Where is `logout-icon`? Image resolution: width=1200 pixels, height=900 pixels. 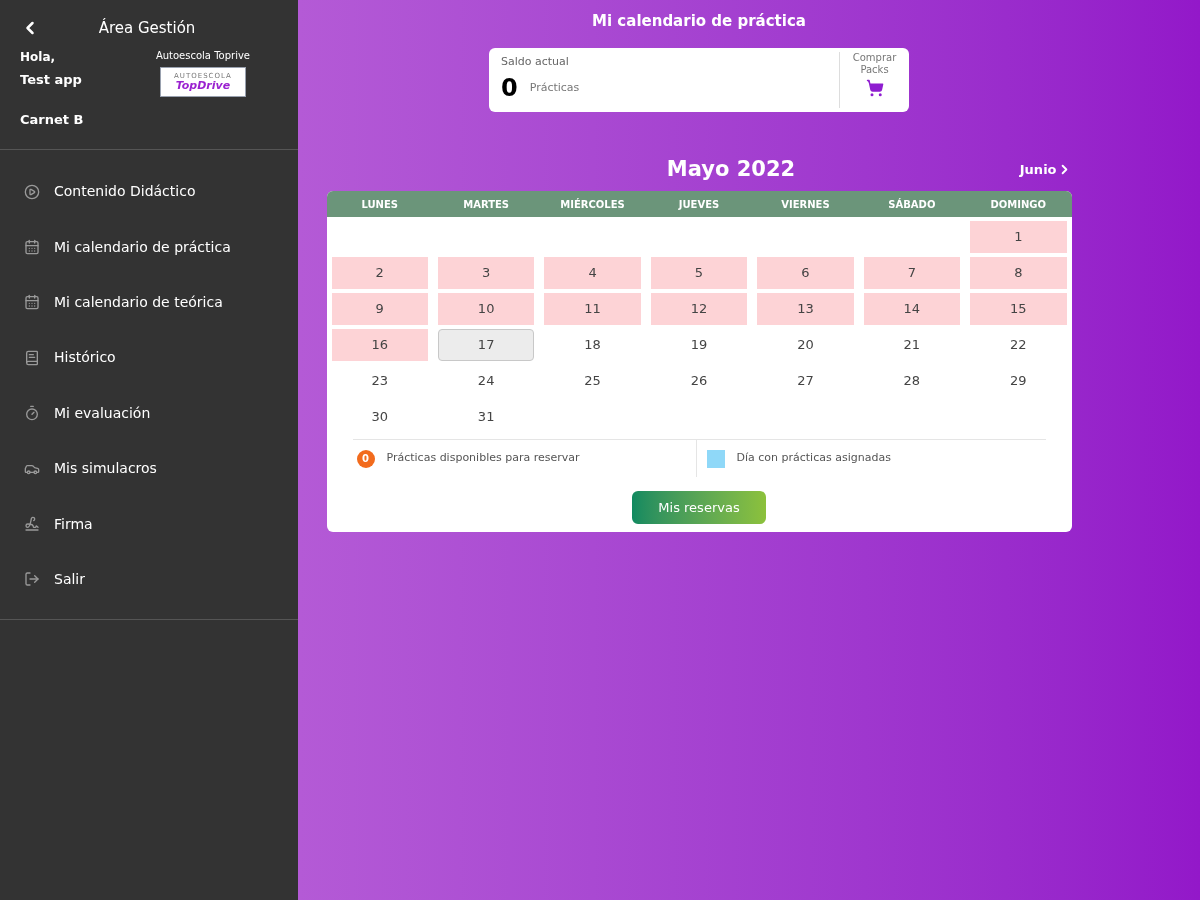 logout-icon is located at coordinates (32, 579).